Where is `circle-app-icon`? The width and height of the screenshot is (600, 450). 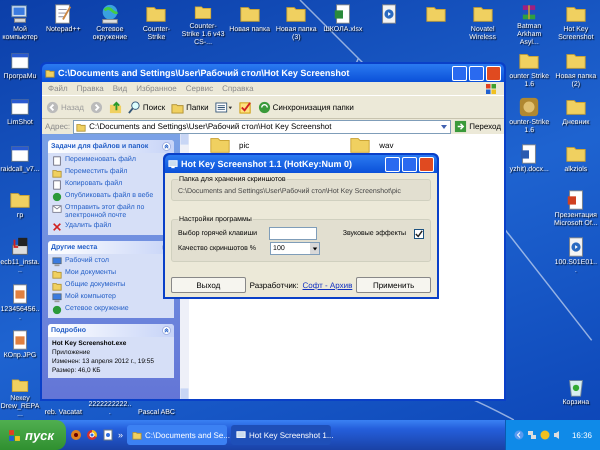 circle-app-icon is located at coordinates (76, 435).